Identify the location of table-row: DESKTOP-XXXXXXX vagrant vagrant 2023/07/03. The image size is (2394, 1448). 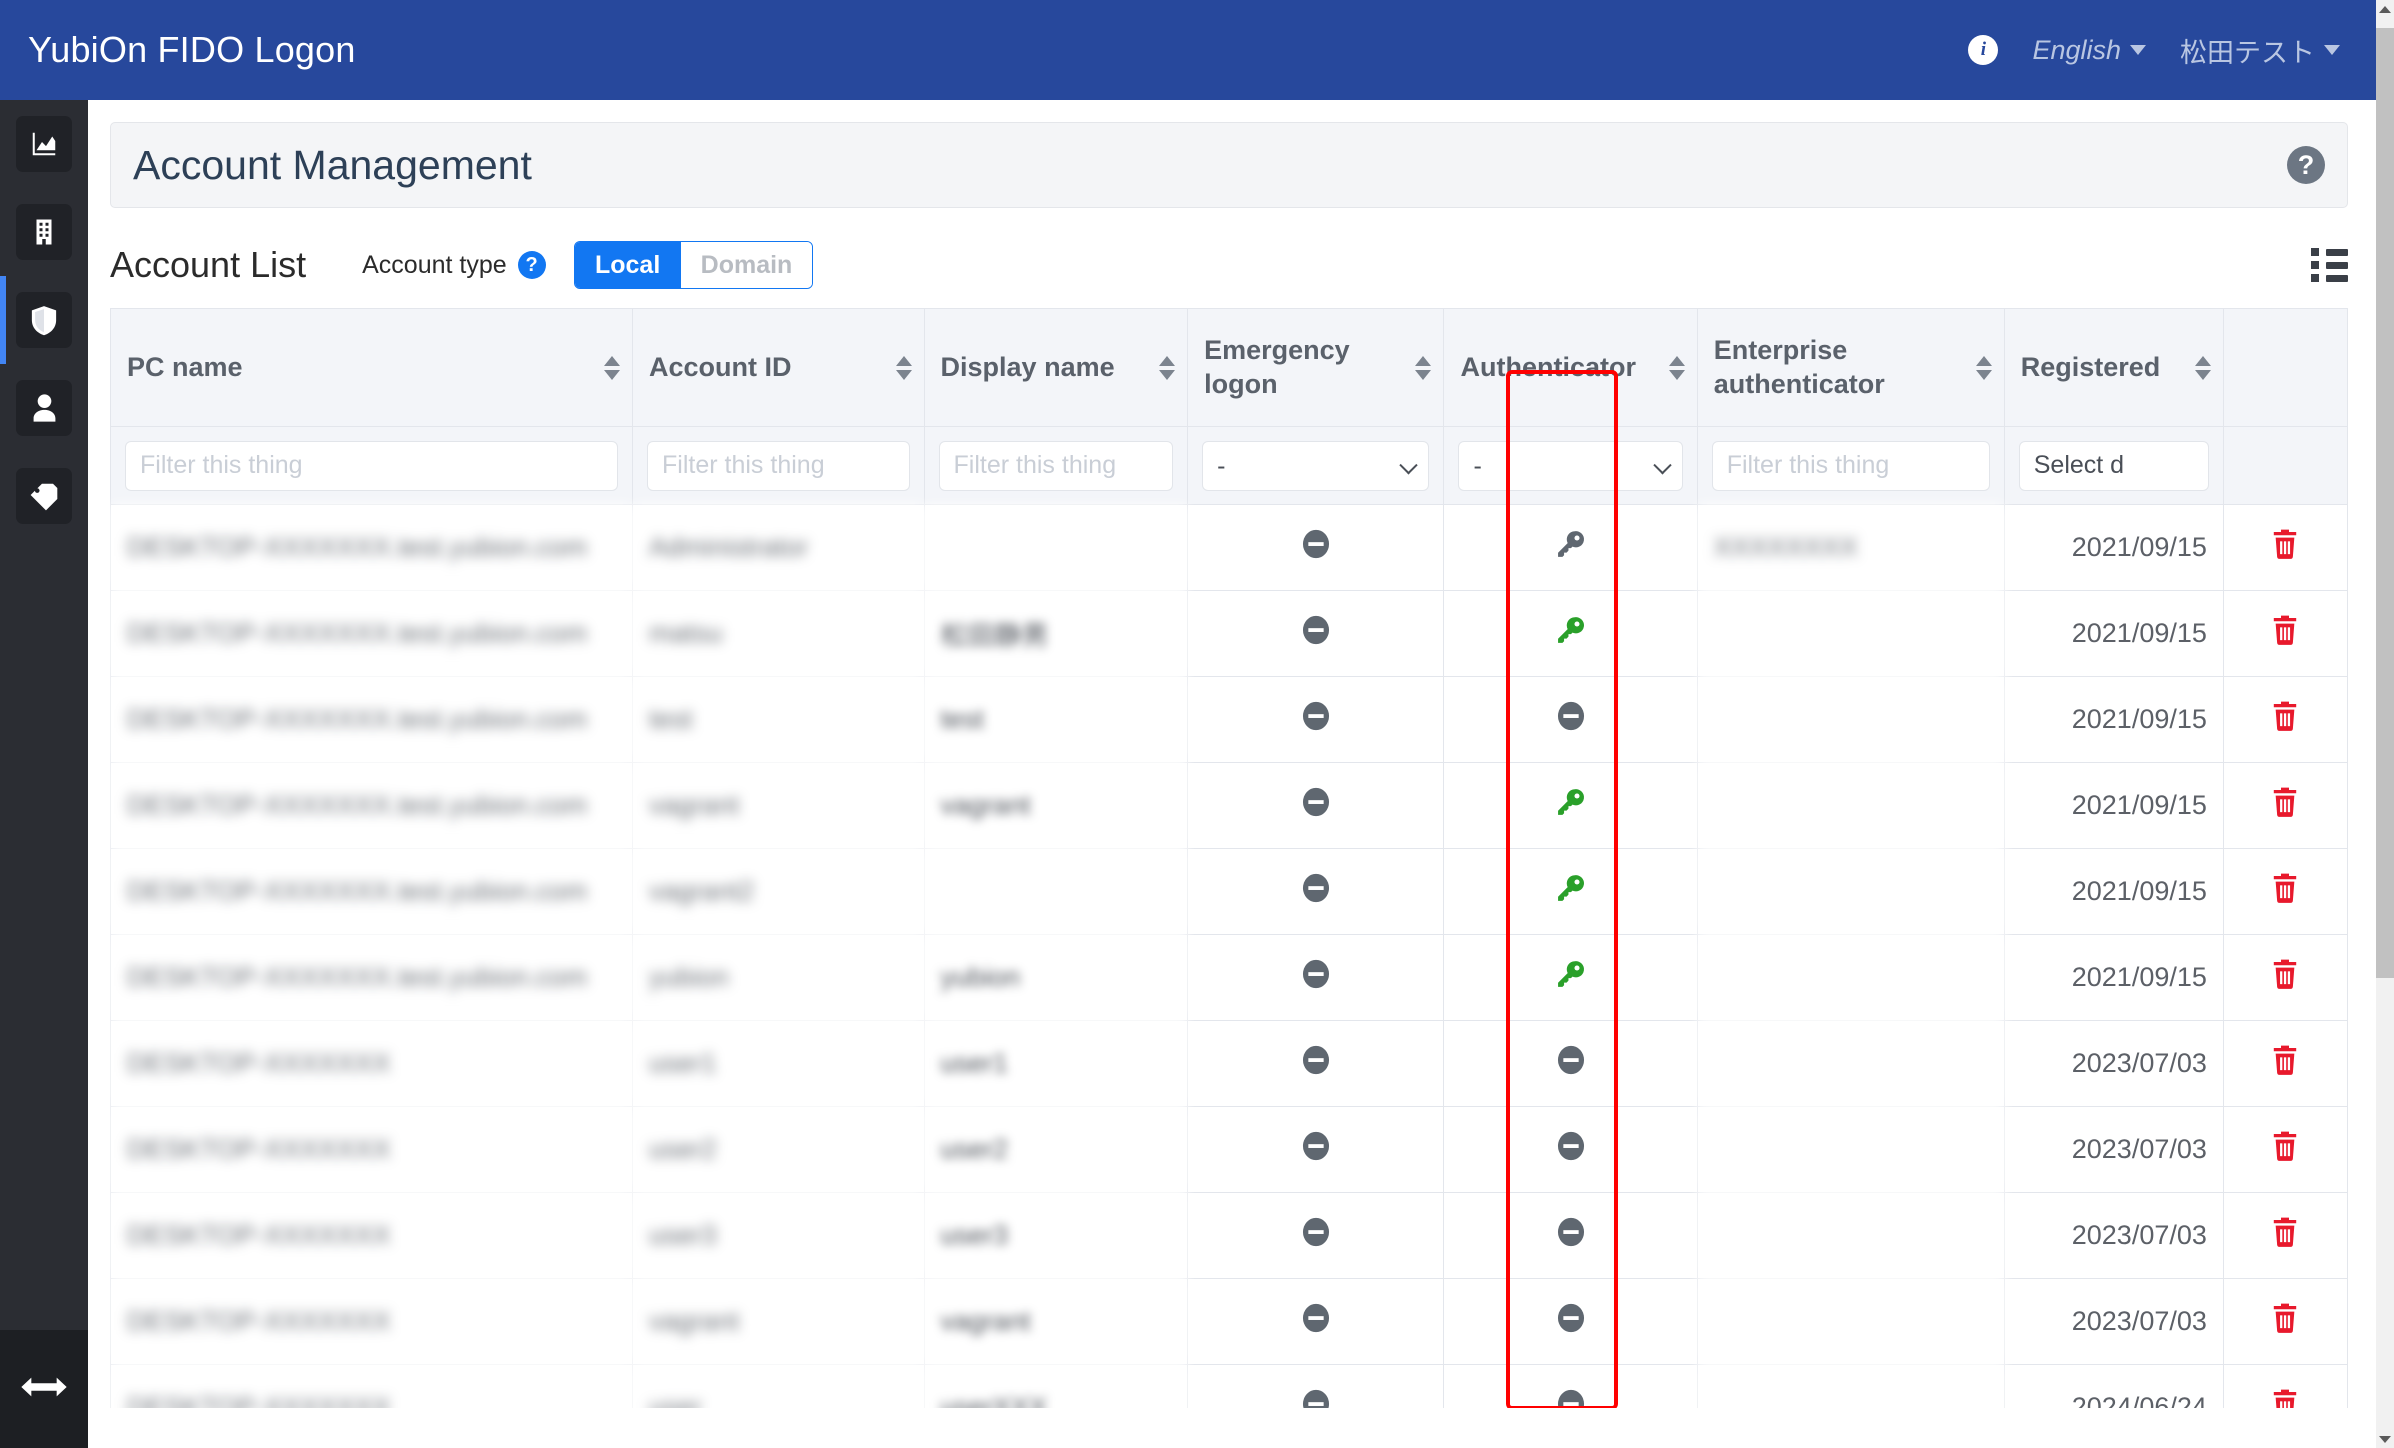
(1229, 1321).